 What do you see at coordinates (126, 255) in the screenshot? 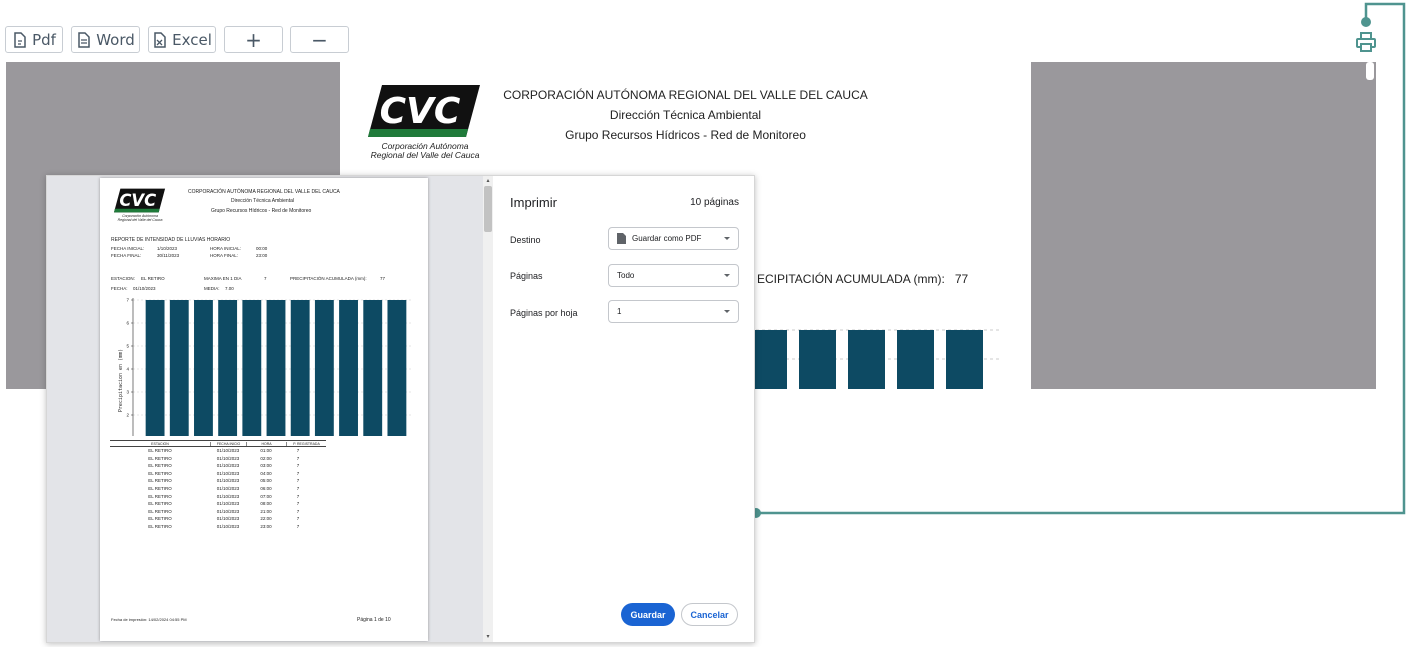
I see `mini-fecha-final-label: FECHA FINAL:` at bounding box center [126, 255].